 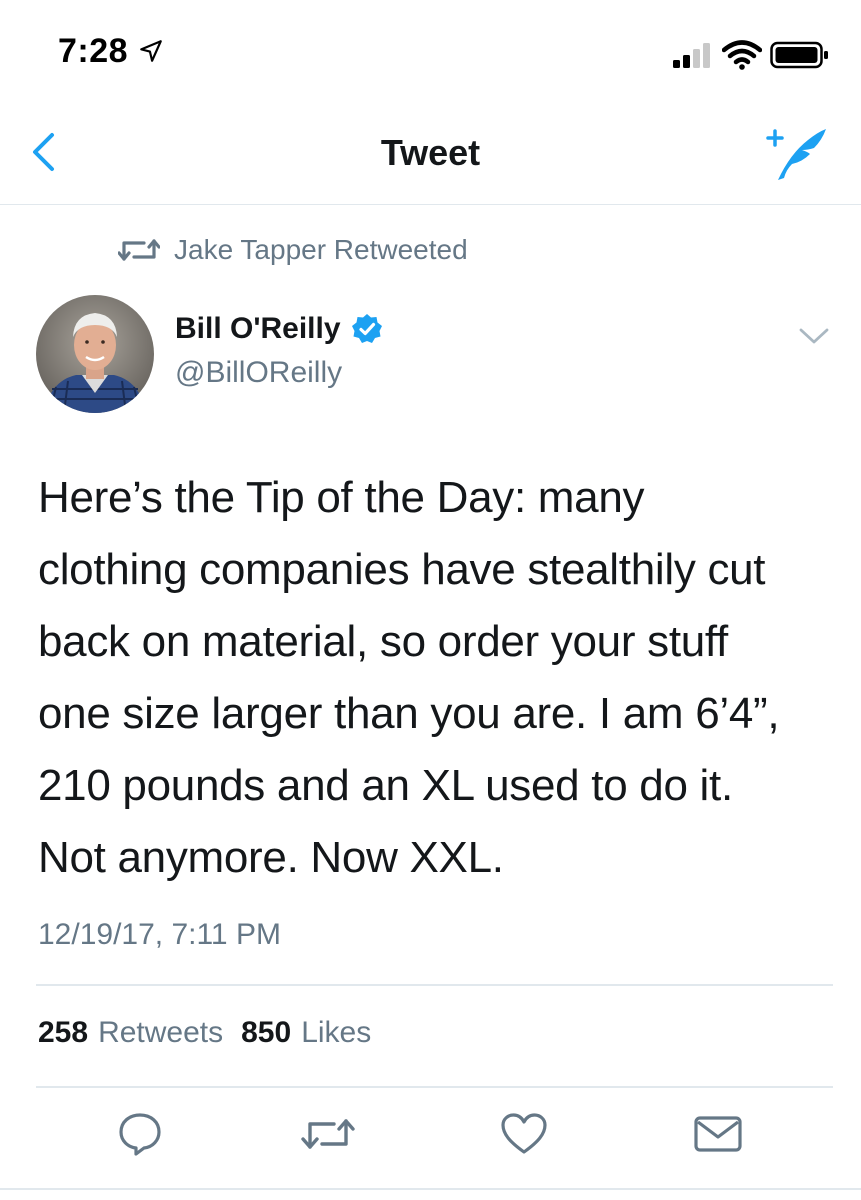 I want to click on action-bar, so click(x=430, y=1136).